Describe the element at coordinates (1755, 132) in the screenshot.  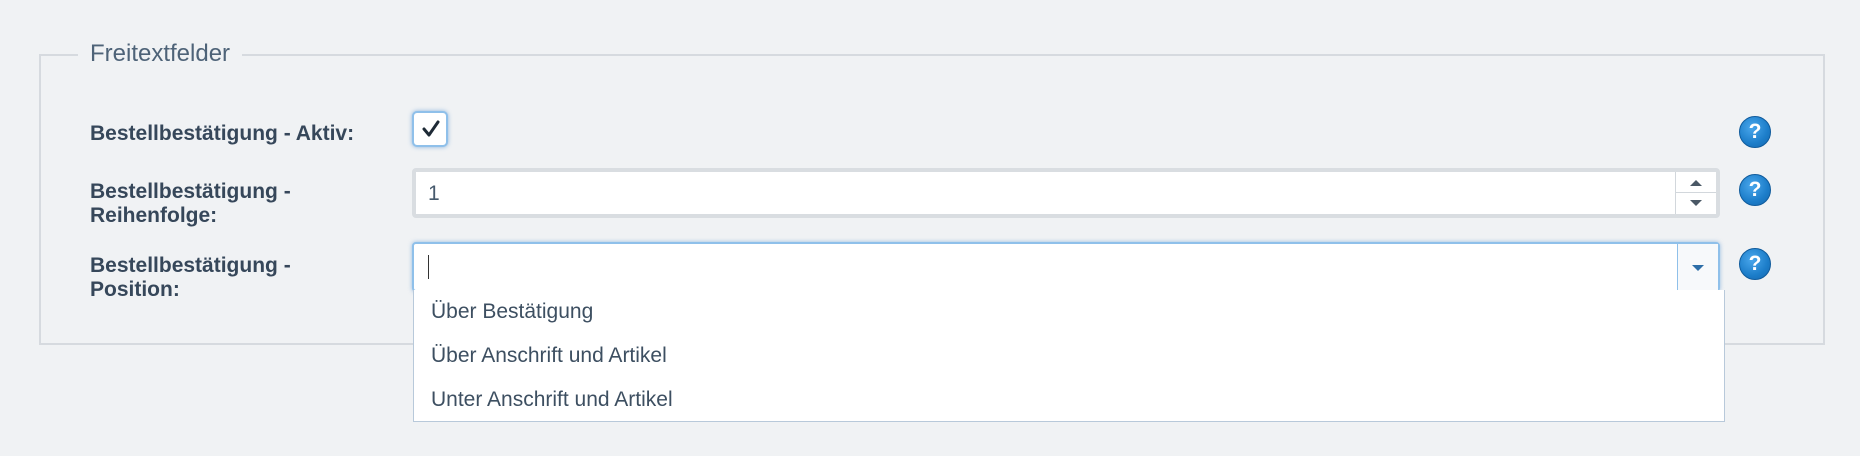
I see `help-icon-active: ?` at that location.